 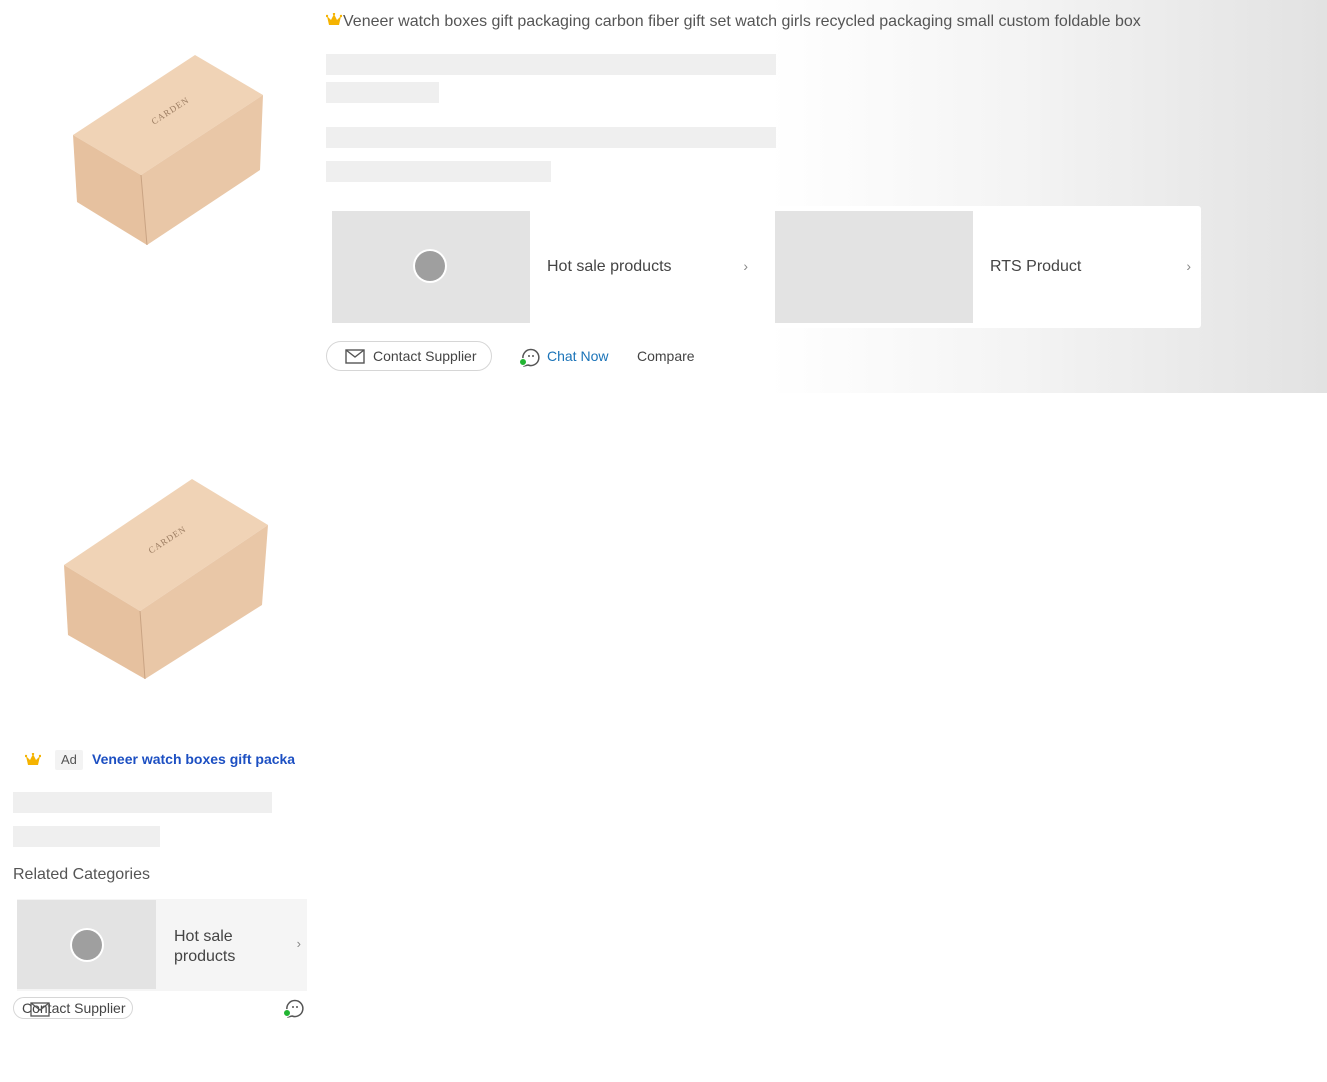 I want to click on promo-label: RTS Product, so click(x=1036, y=266).